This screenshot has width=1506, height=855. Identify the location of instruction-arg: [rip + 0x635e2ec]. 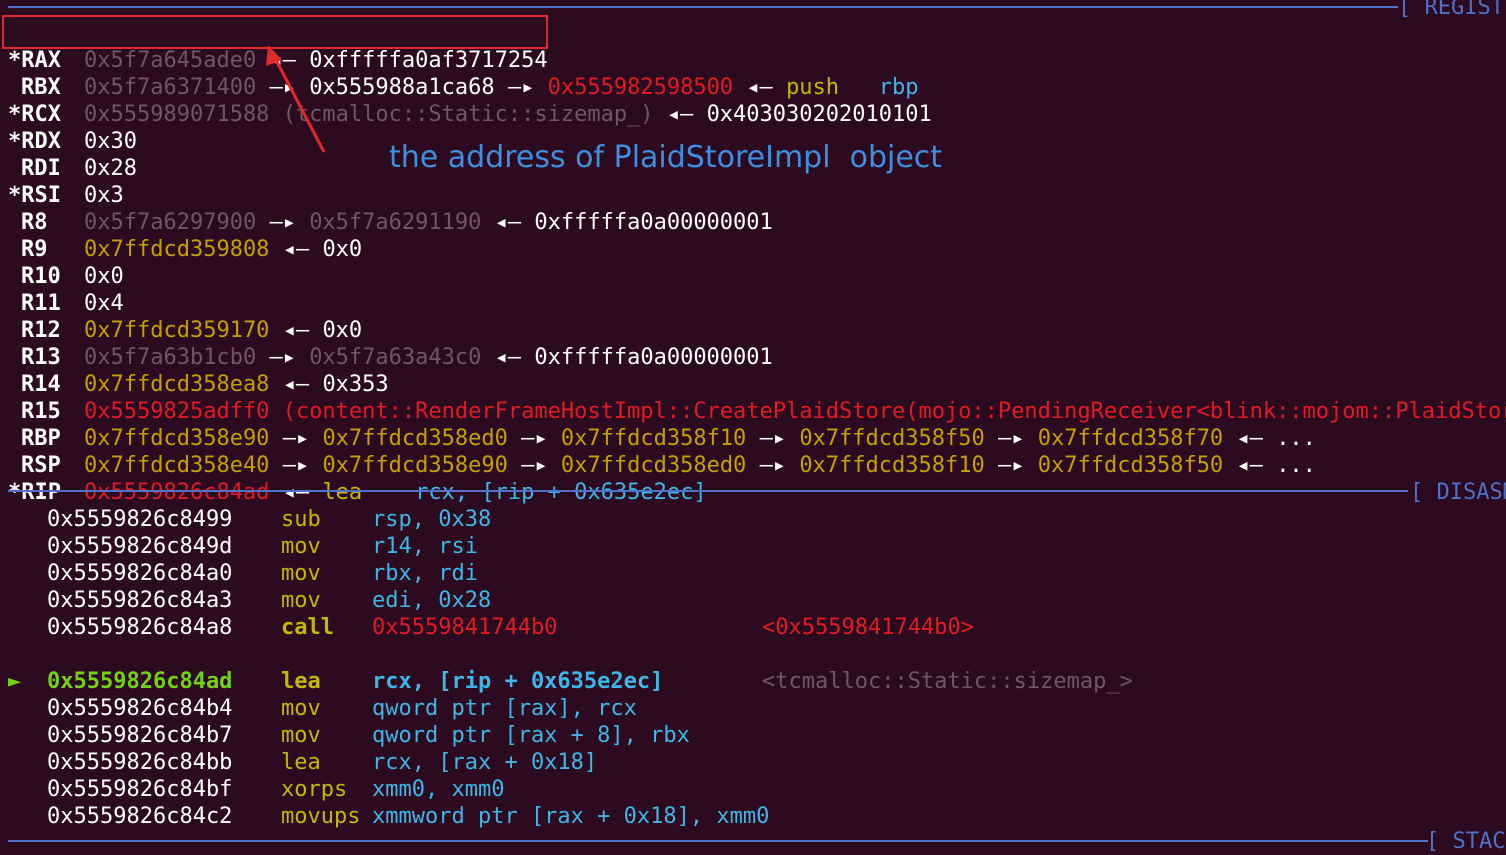
(594, 492).